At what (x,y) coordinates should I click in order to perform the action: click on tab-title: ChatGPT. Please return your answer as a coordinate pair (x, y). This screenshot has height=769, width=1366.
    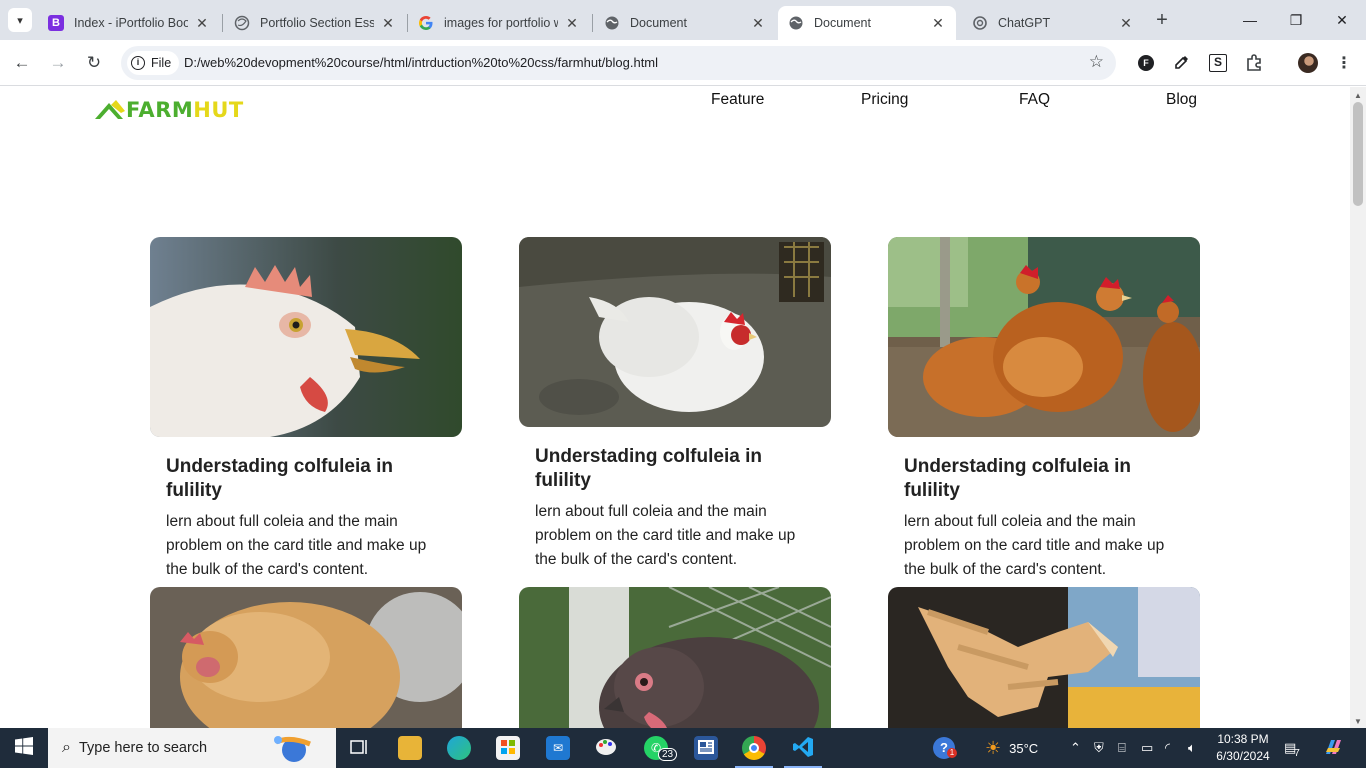
    Looking at the image, I should click on (1024, 23).